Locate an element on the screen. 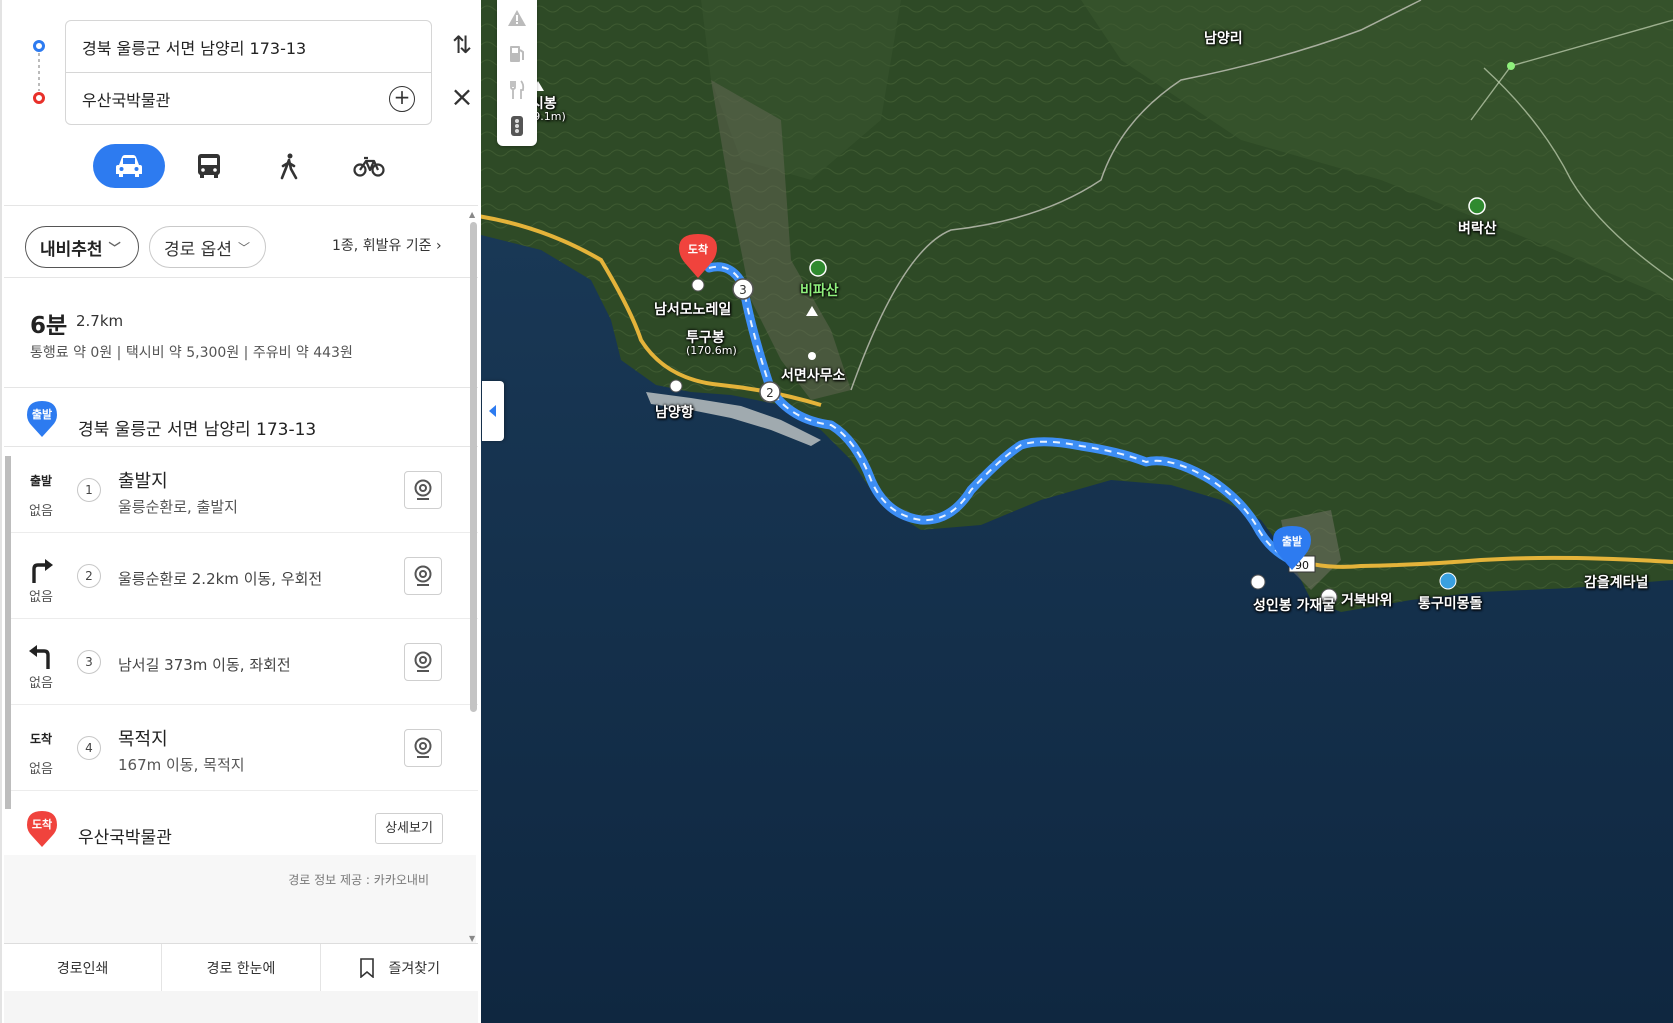  route-overview-label: 경로 한눈에 is located at coordinates (241, 968).